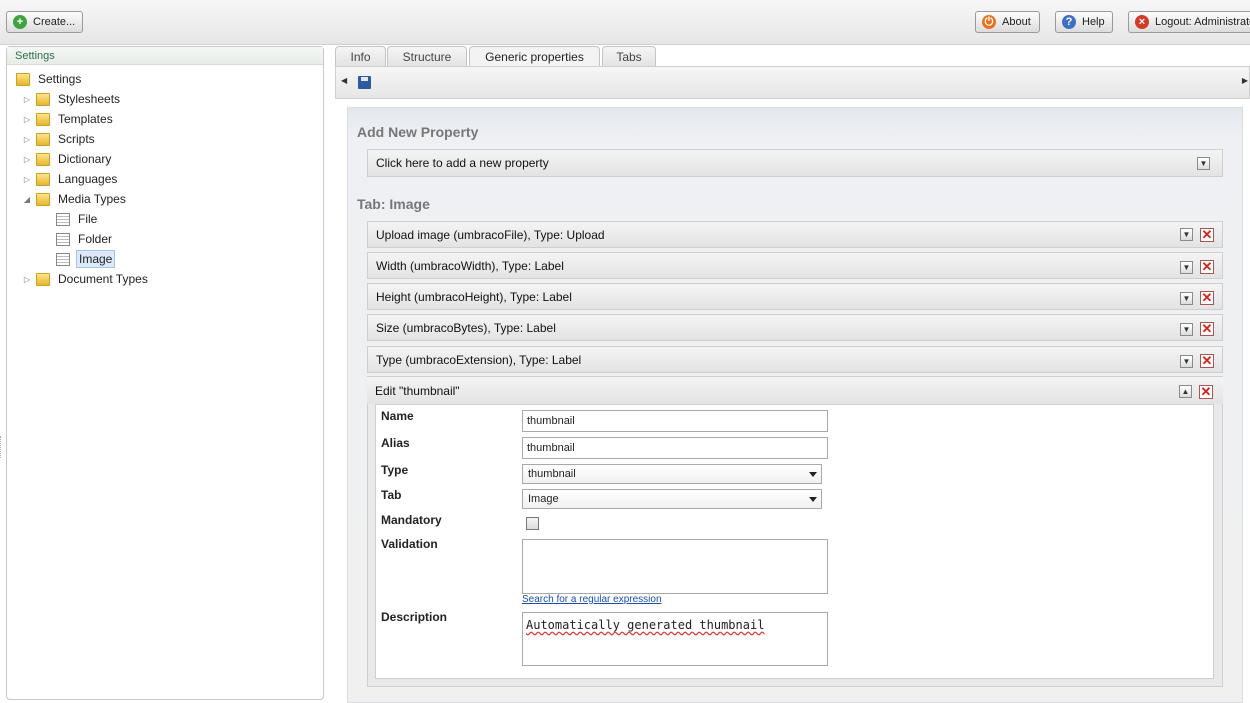 Image resolution: width=1250 pixels, height=703 pixels. I want to click on mandatory-checkbox, so click(532, 523).